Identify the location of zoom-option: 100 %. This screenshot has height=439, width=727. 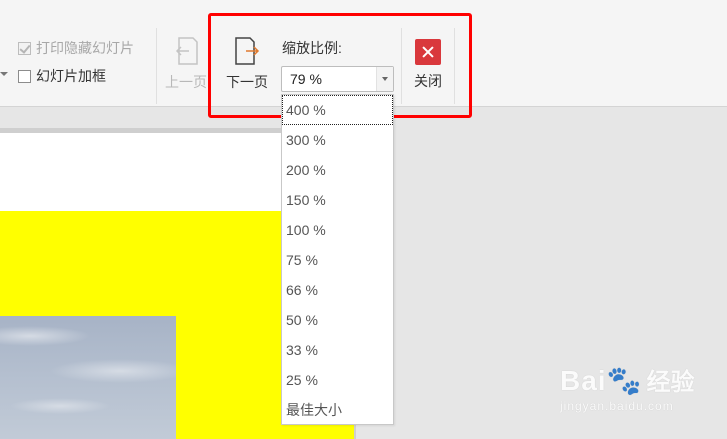
(337, 230).